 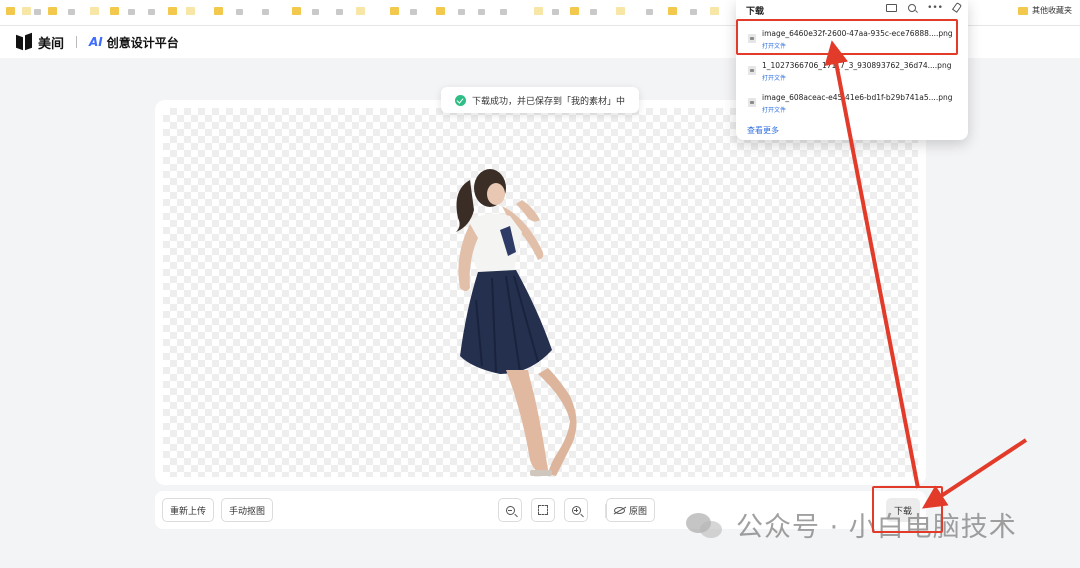 What do you see at coordinates (974, 473) in the screenshot?
I see `arrow-to-download-button` at bounding box center [974, 473].